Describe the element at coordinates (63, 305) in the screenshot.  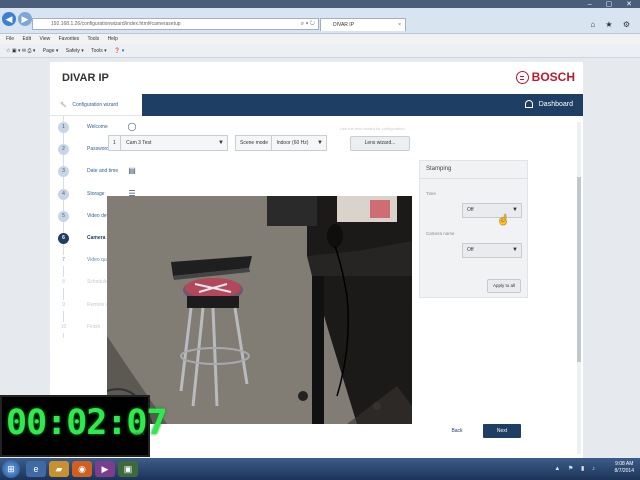
I see `step-number: 9` at that location.